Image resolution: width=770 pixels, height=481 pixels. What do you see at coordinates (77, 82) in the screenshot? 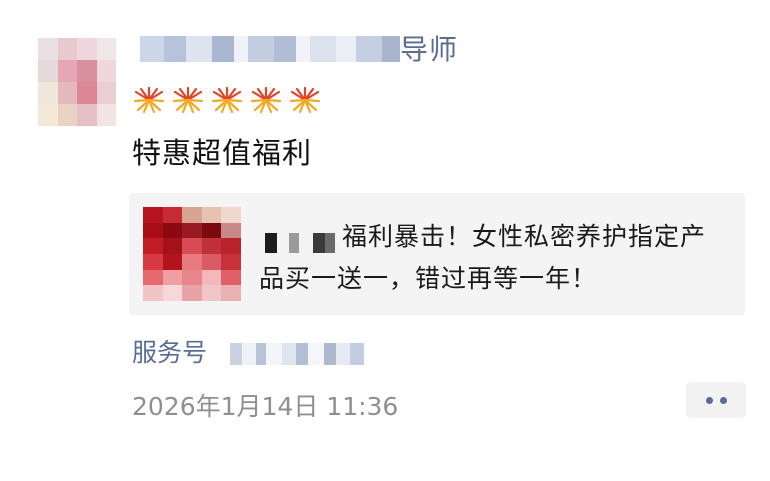
I see `avatar` at bounding box center [77, 82].